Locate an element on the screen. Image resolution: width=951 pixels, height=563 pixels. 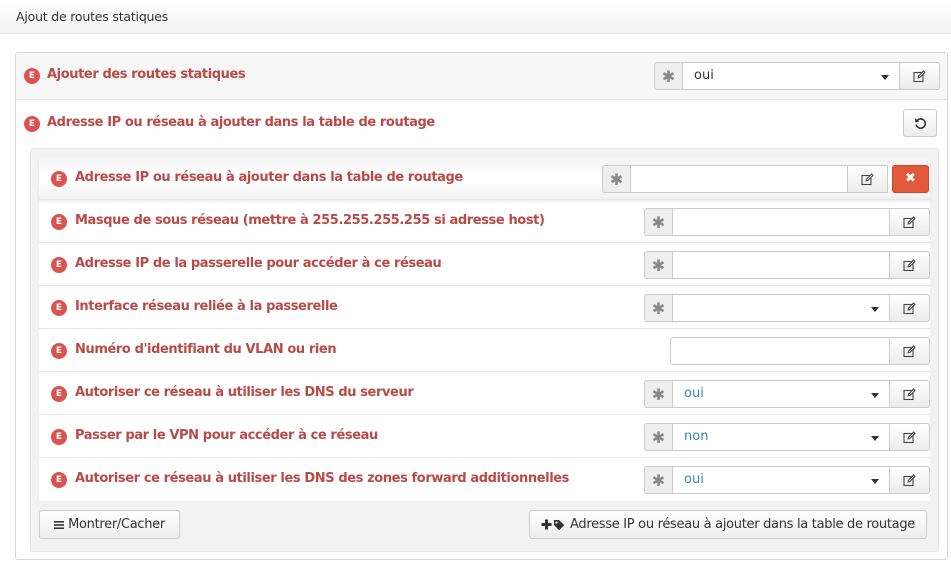
field-control is located at coordinates (800, 351).